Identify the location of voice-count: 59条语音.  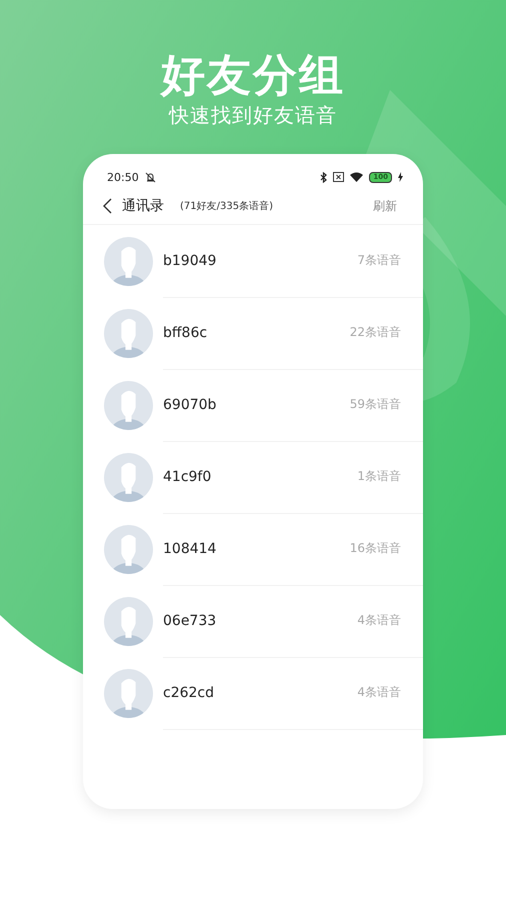
(375, 404).